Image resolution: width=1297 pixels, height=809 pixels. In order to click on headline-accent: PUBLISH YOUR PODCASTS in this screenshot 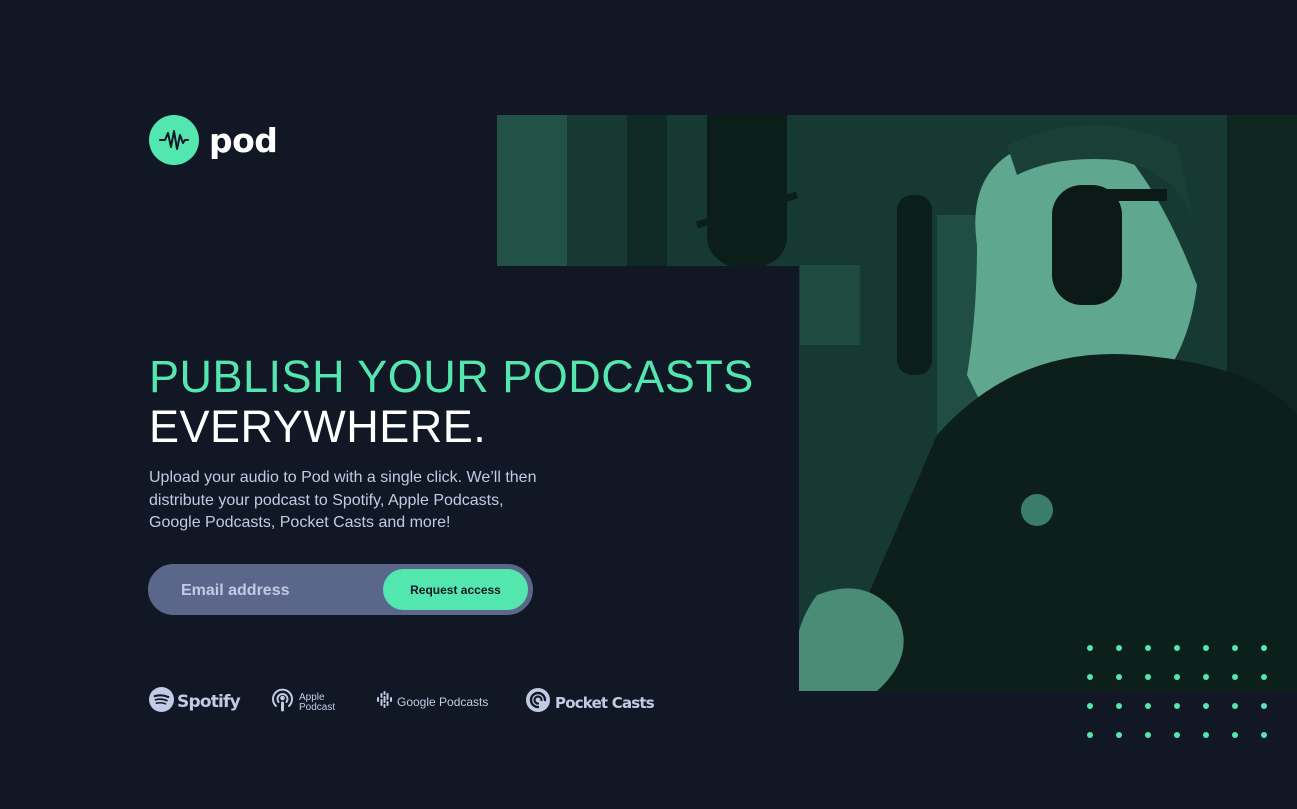, I will do `click(451, 376)`.